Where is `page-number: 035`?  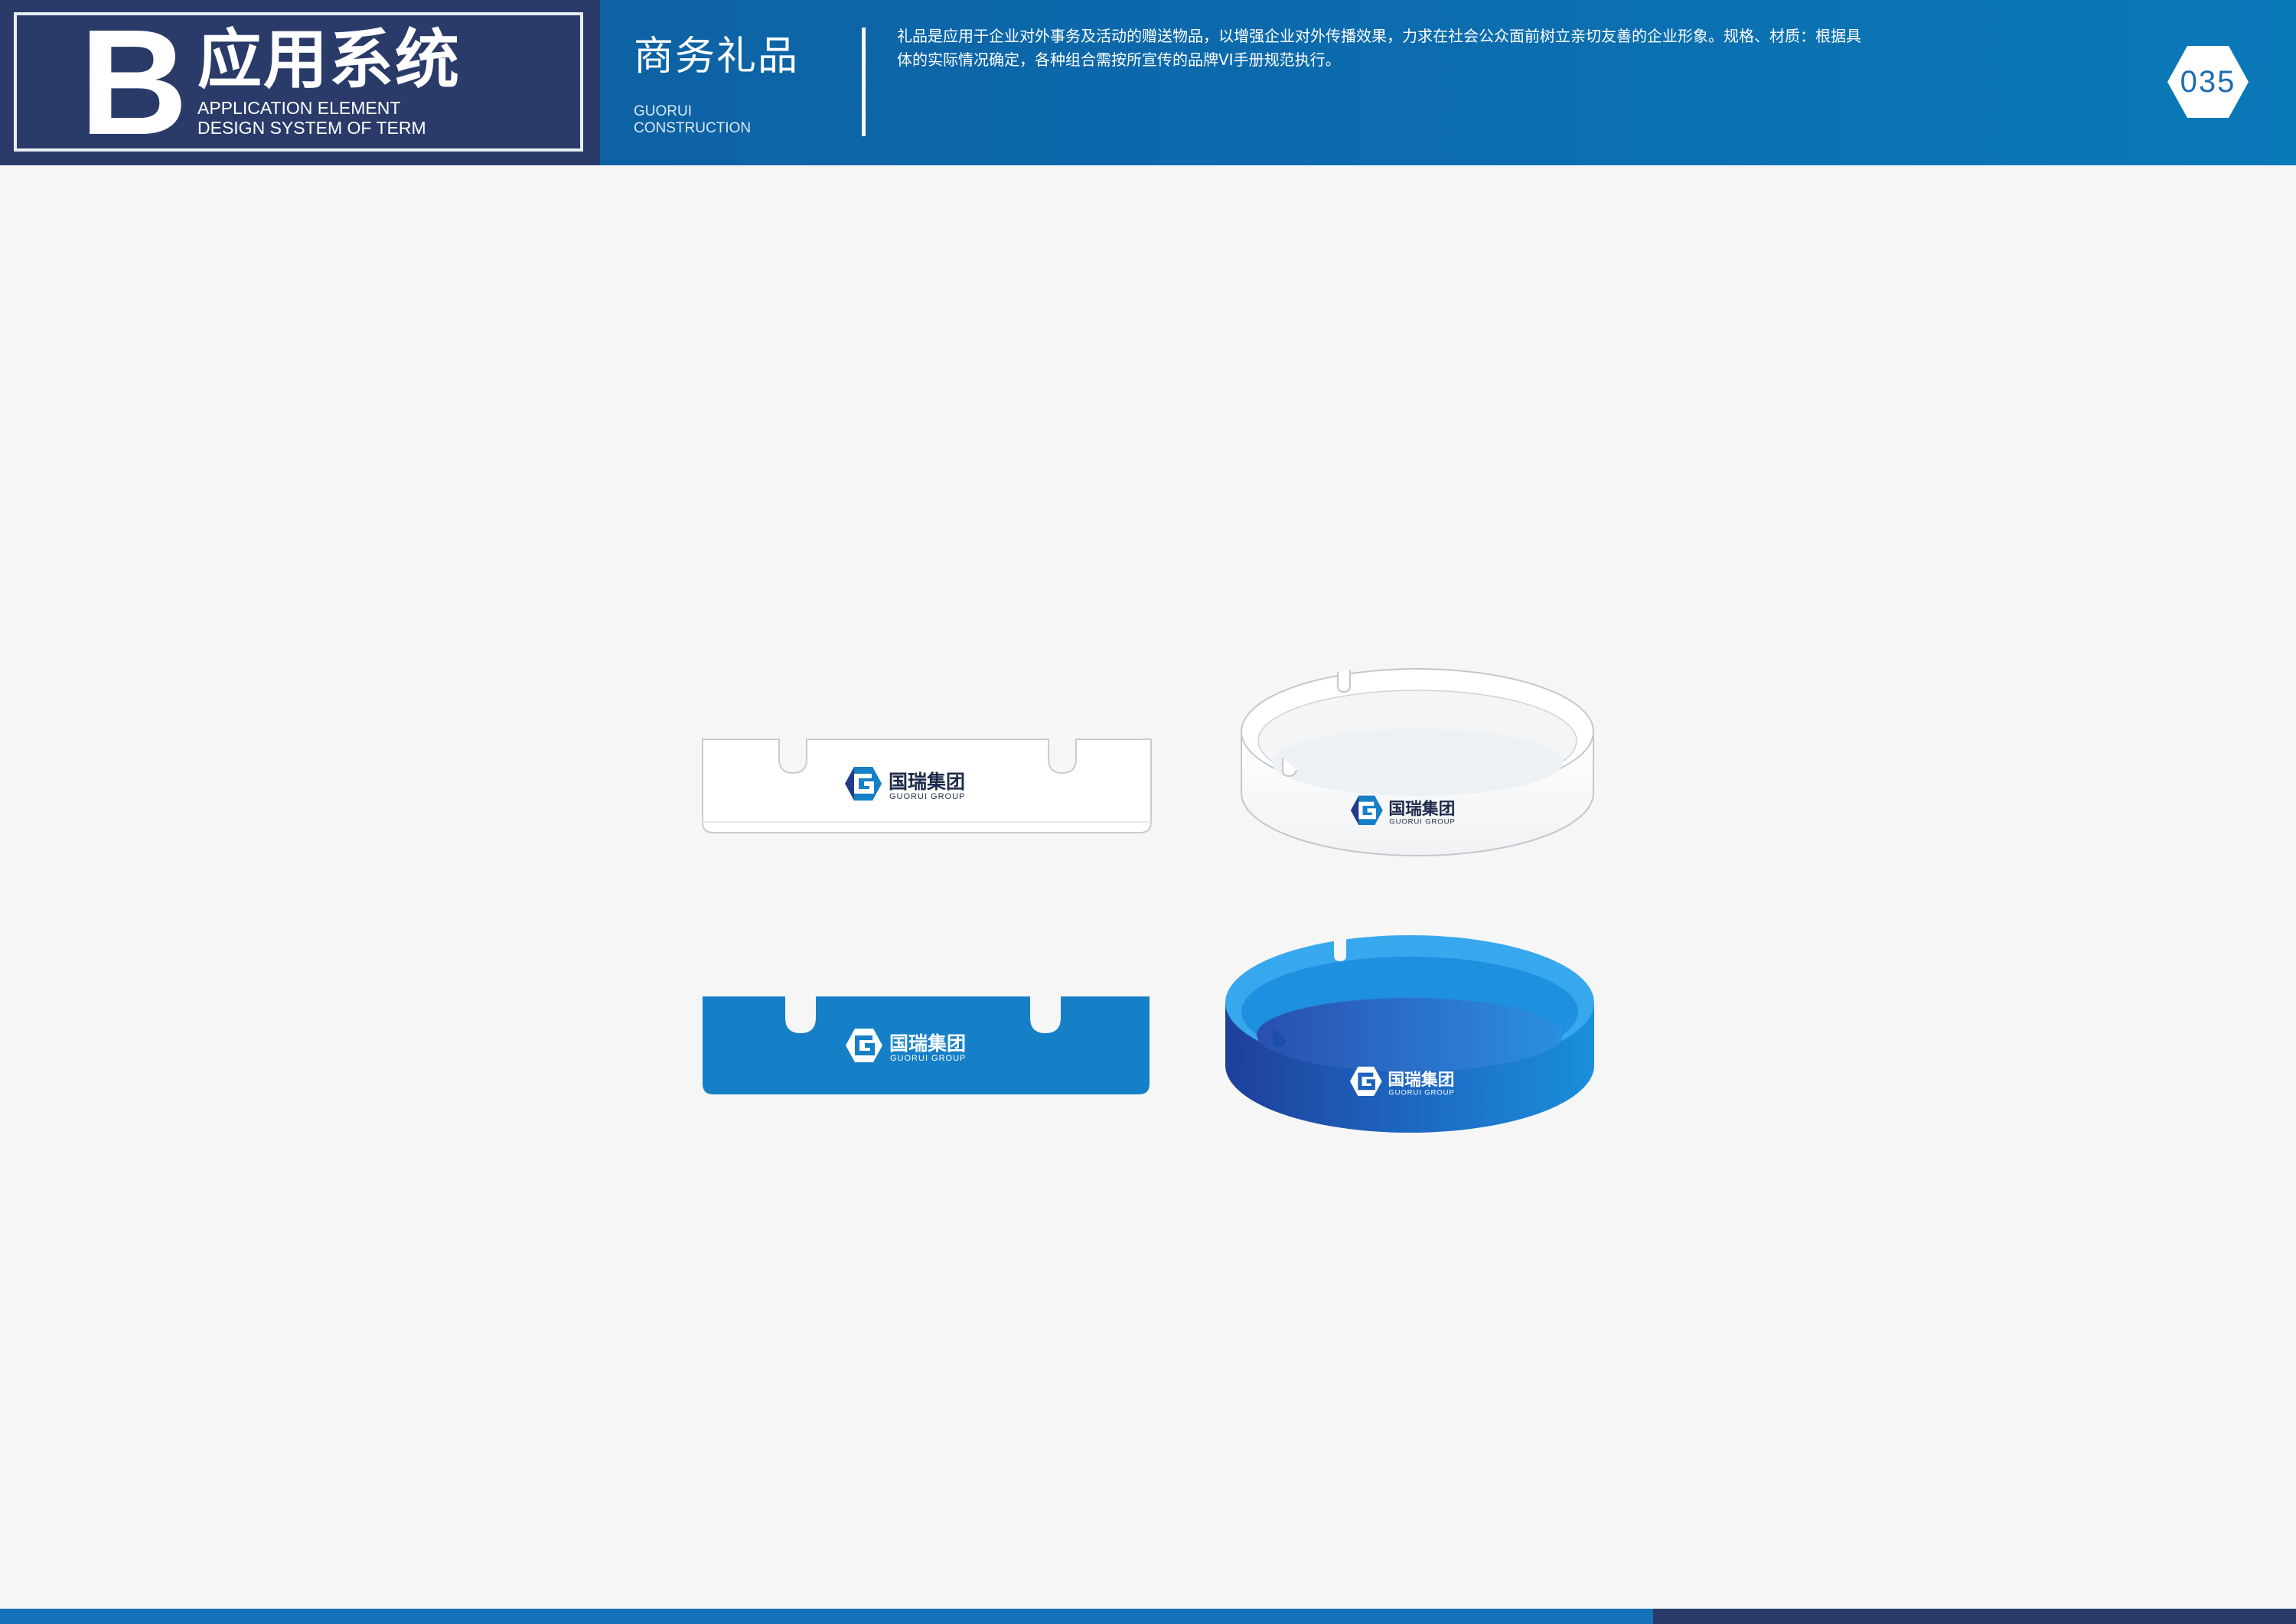
page-number: 035 is located at coordinates (2208, 82).